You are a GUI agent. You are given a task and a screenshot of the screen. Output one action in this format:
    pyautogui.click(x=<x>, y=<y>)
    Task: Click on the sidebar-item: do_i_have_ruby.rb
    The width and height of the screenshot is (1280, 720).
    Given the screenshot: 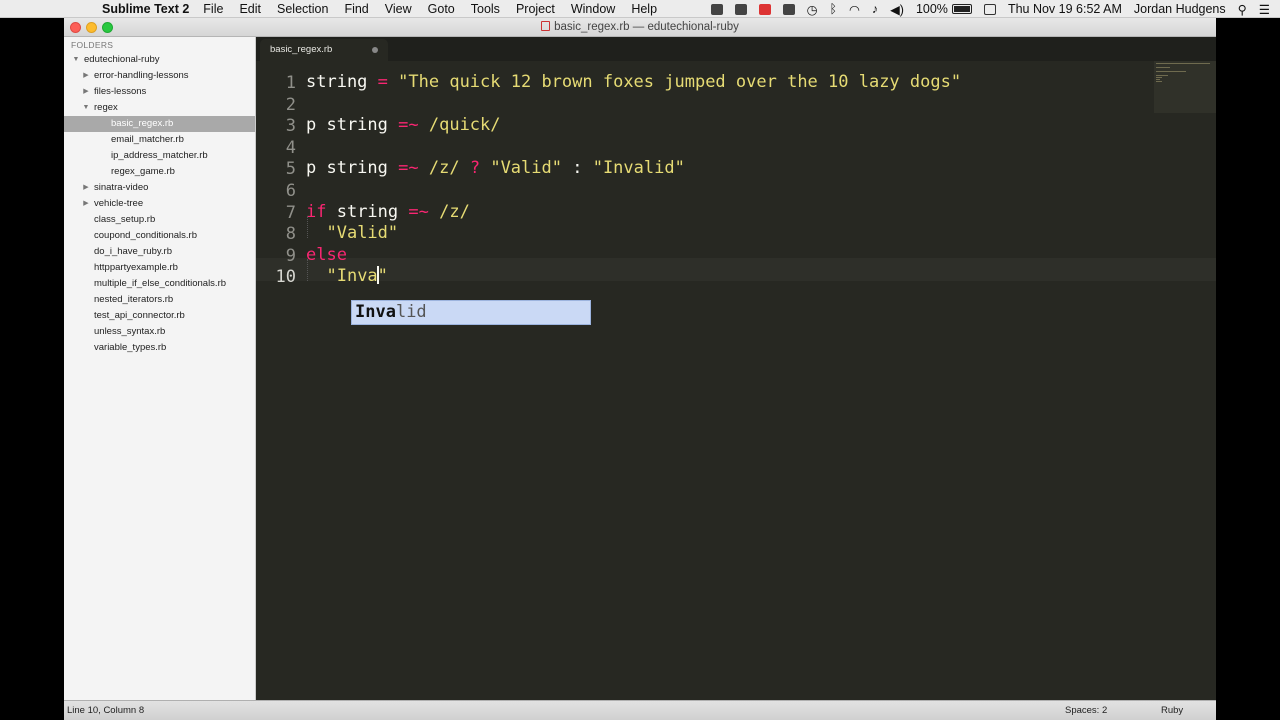 What is the action you would take?
    pyautogui.click(x=159, y=252)
    